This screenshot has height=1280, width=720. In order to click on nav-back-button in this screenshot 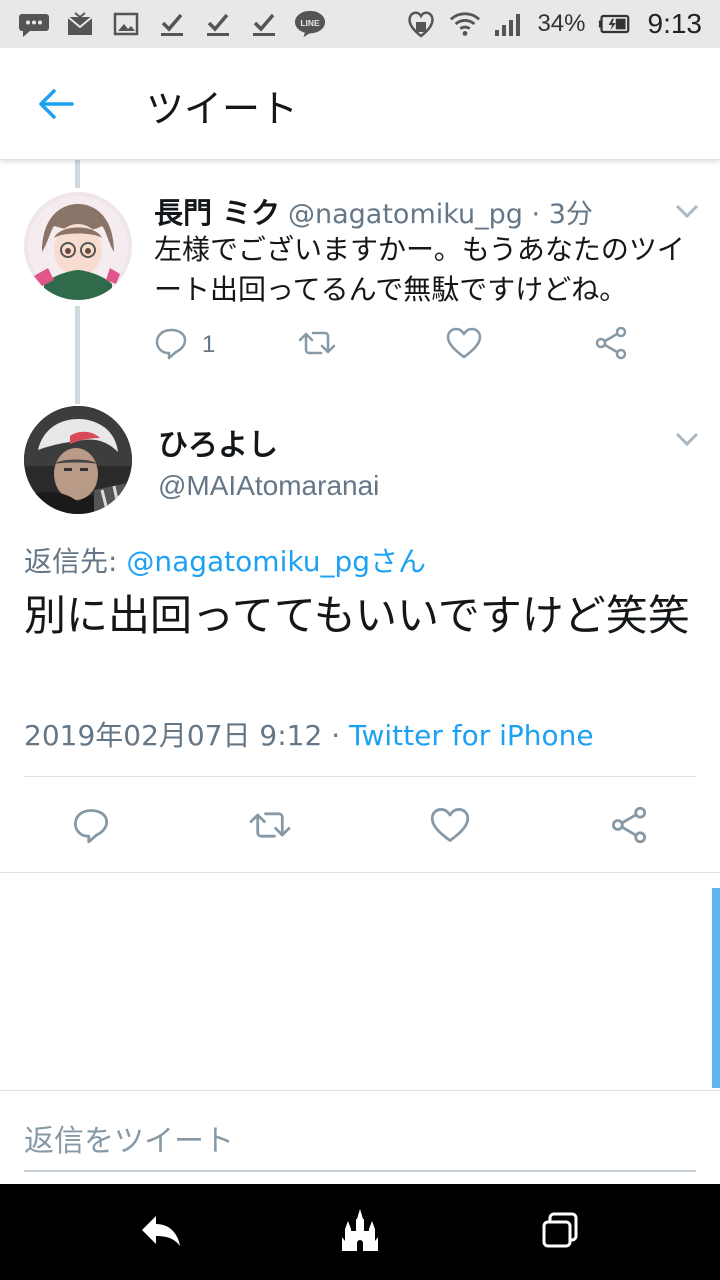, I will do `click(160, 1232)`.